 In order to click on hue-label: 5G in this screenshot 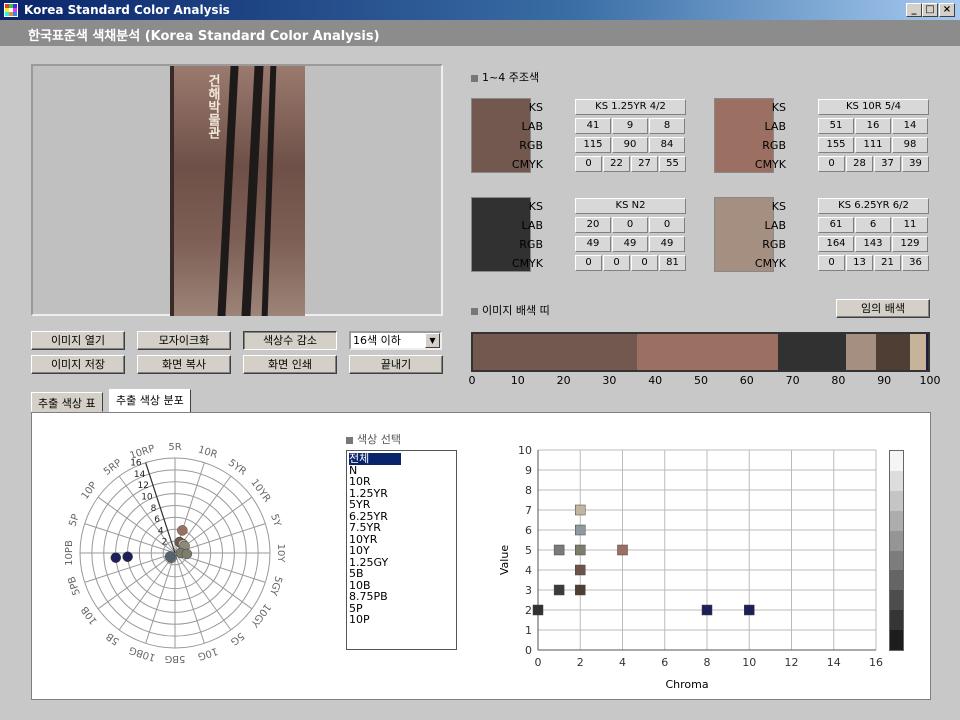, I will do `click(237, 638)`.